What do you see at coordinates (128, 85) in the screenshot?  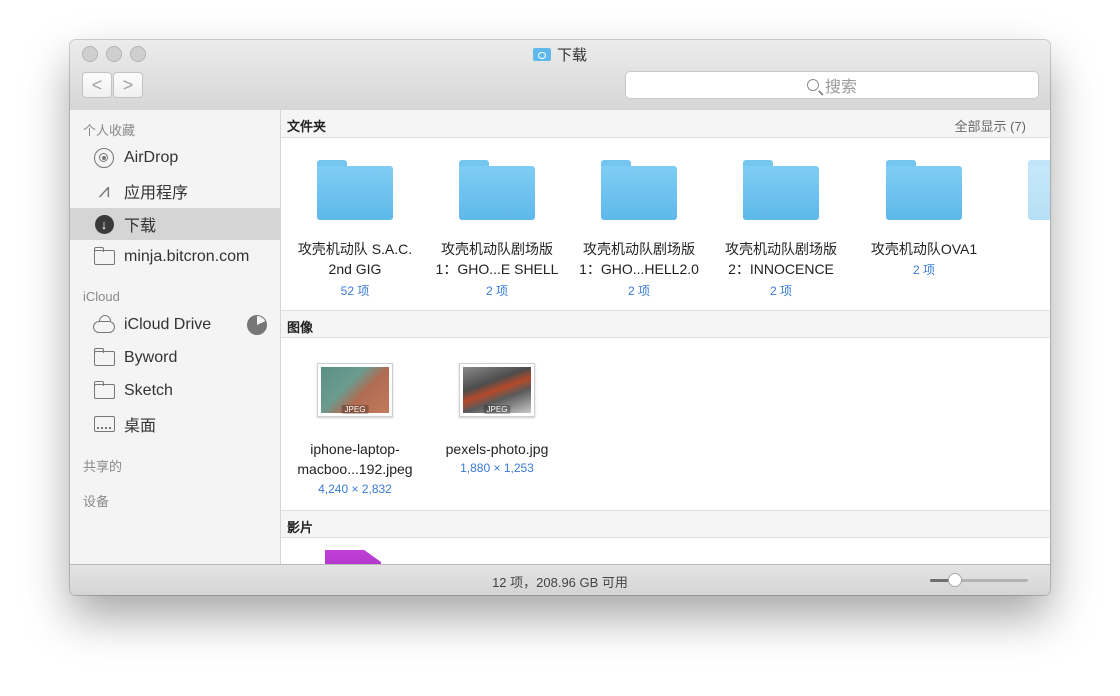 I see `forward-button: >` at bounding box center [128, 85].